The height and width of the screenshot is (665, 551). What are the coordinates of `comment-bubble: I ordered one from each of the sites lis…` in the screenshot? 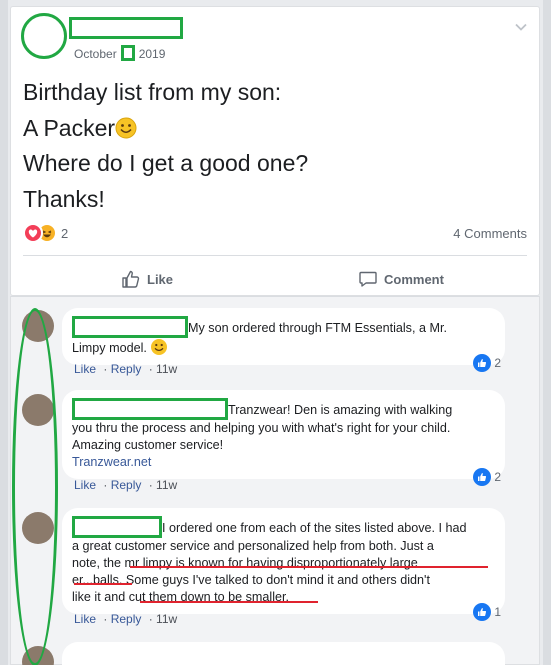 It's located at (283, 564).